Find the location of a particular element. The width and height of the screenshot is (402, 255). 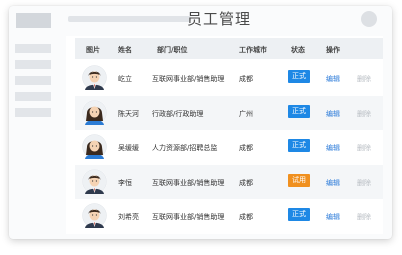

table-row: 陈天河 行政部/行政助理 广州 正式 编辑 删除 is located at coordinates (229, 113).